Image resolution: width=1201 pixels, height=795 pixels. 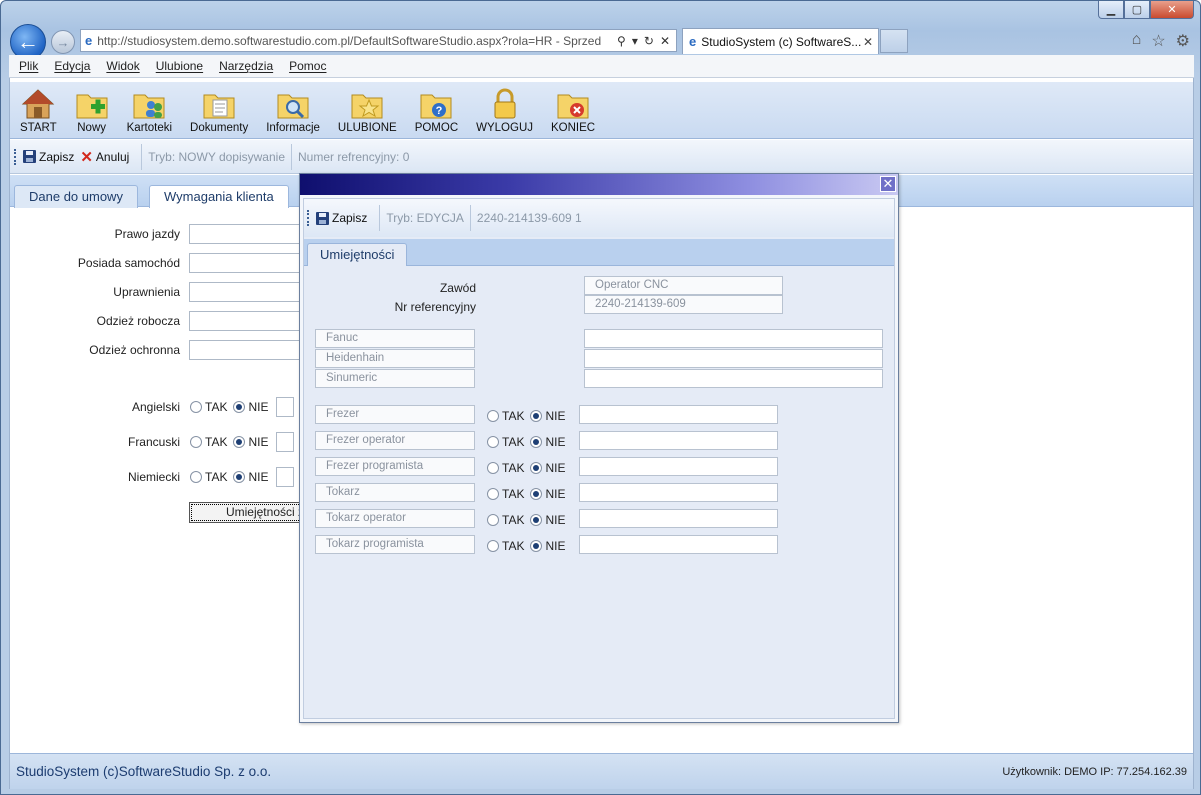 I want to click on tab-umiejetnosci: Umiejętności, so click(x=357, y=254).